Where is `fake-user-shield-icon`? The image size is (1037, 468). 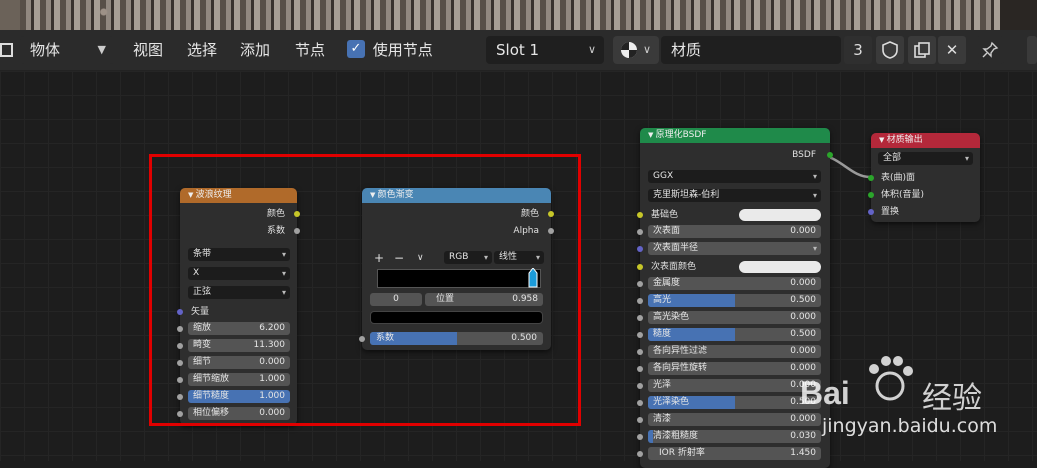 fake-user-shield-icon is located at coordinates (890, 50).